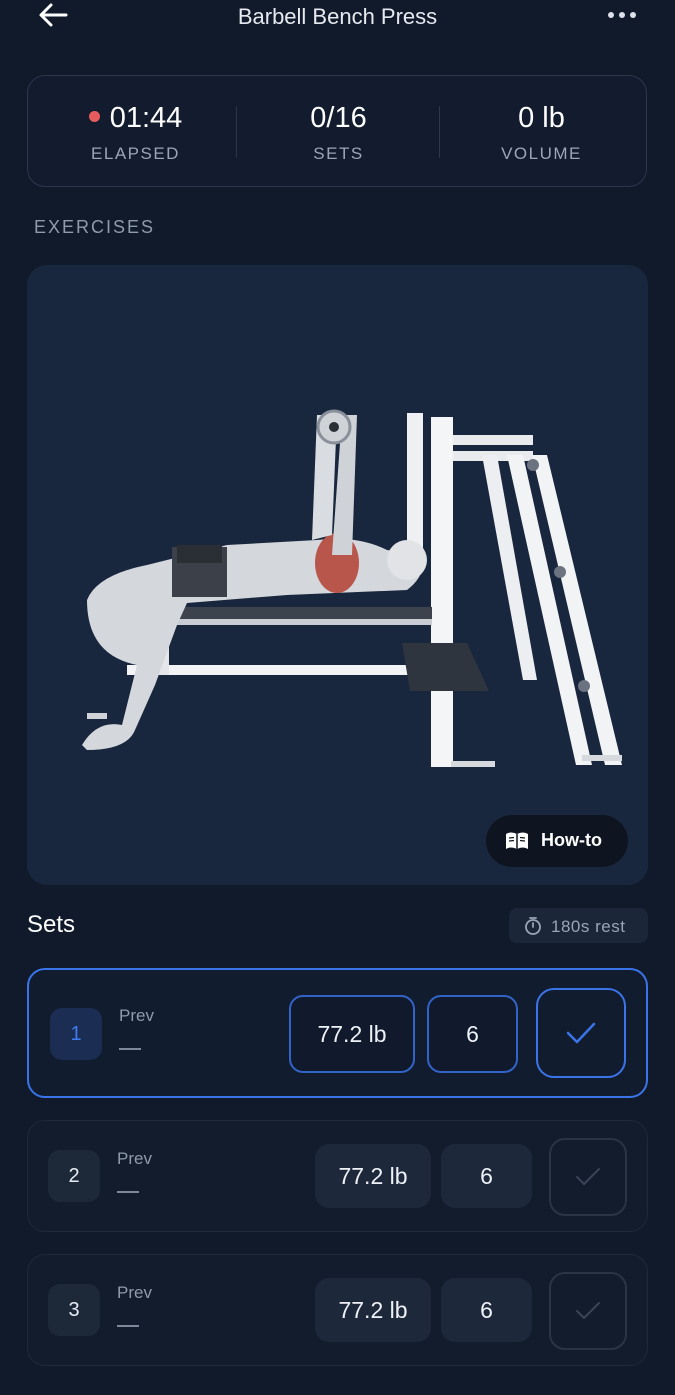 Image resolution: width=675 pixels, height=1395 pixels. I want to click on sets-label: SETS, so click(338, 153).